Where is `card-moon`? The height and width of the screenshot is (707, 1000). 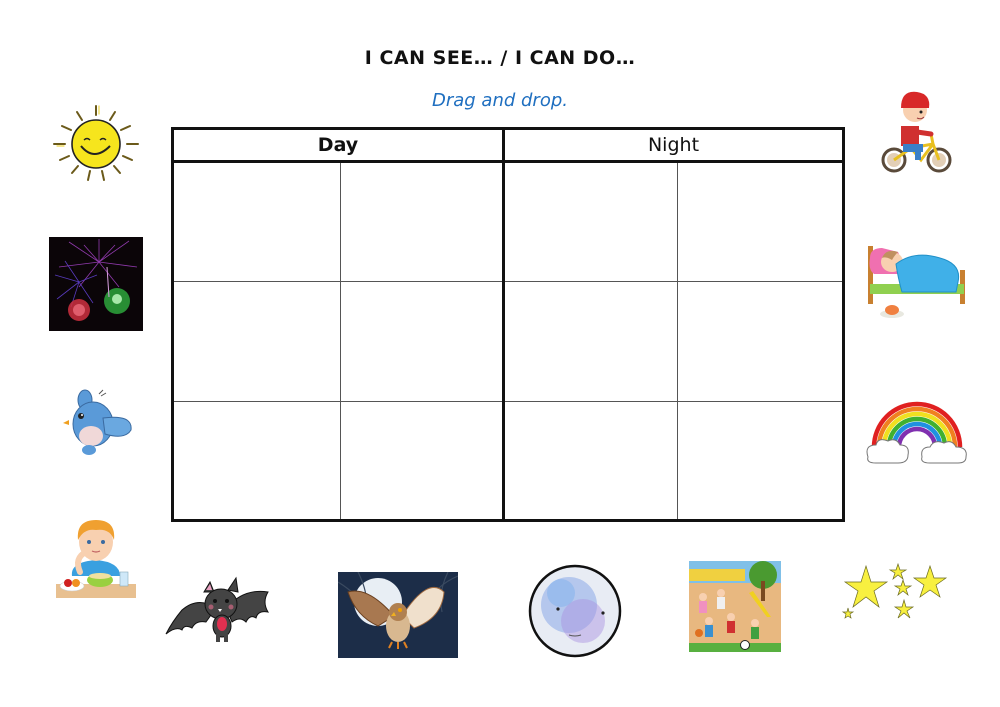 card-moon is located at coordinates (575, 611).